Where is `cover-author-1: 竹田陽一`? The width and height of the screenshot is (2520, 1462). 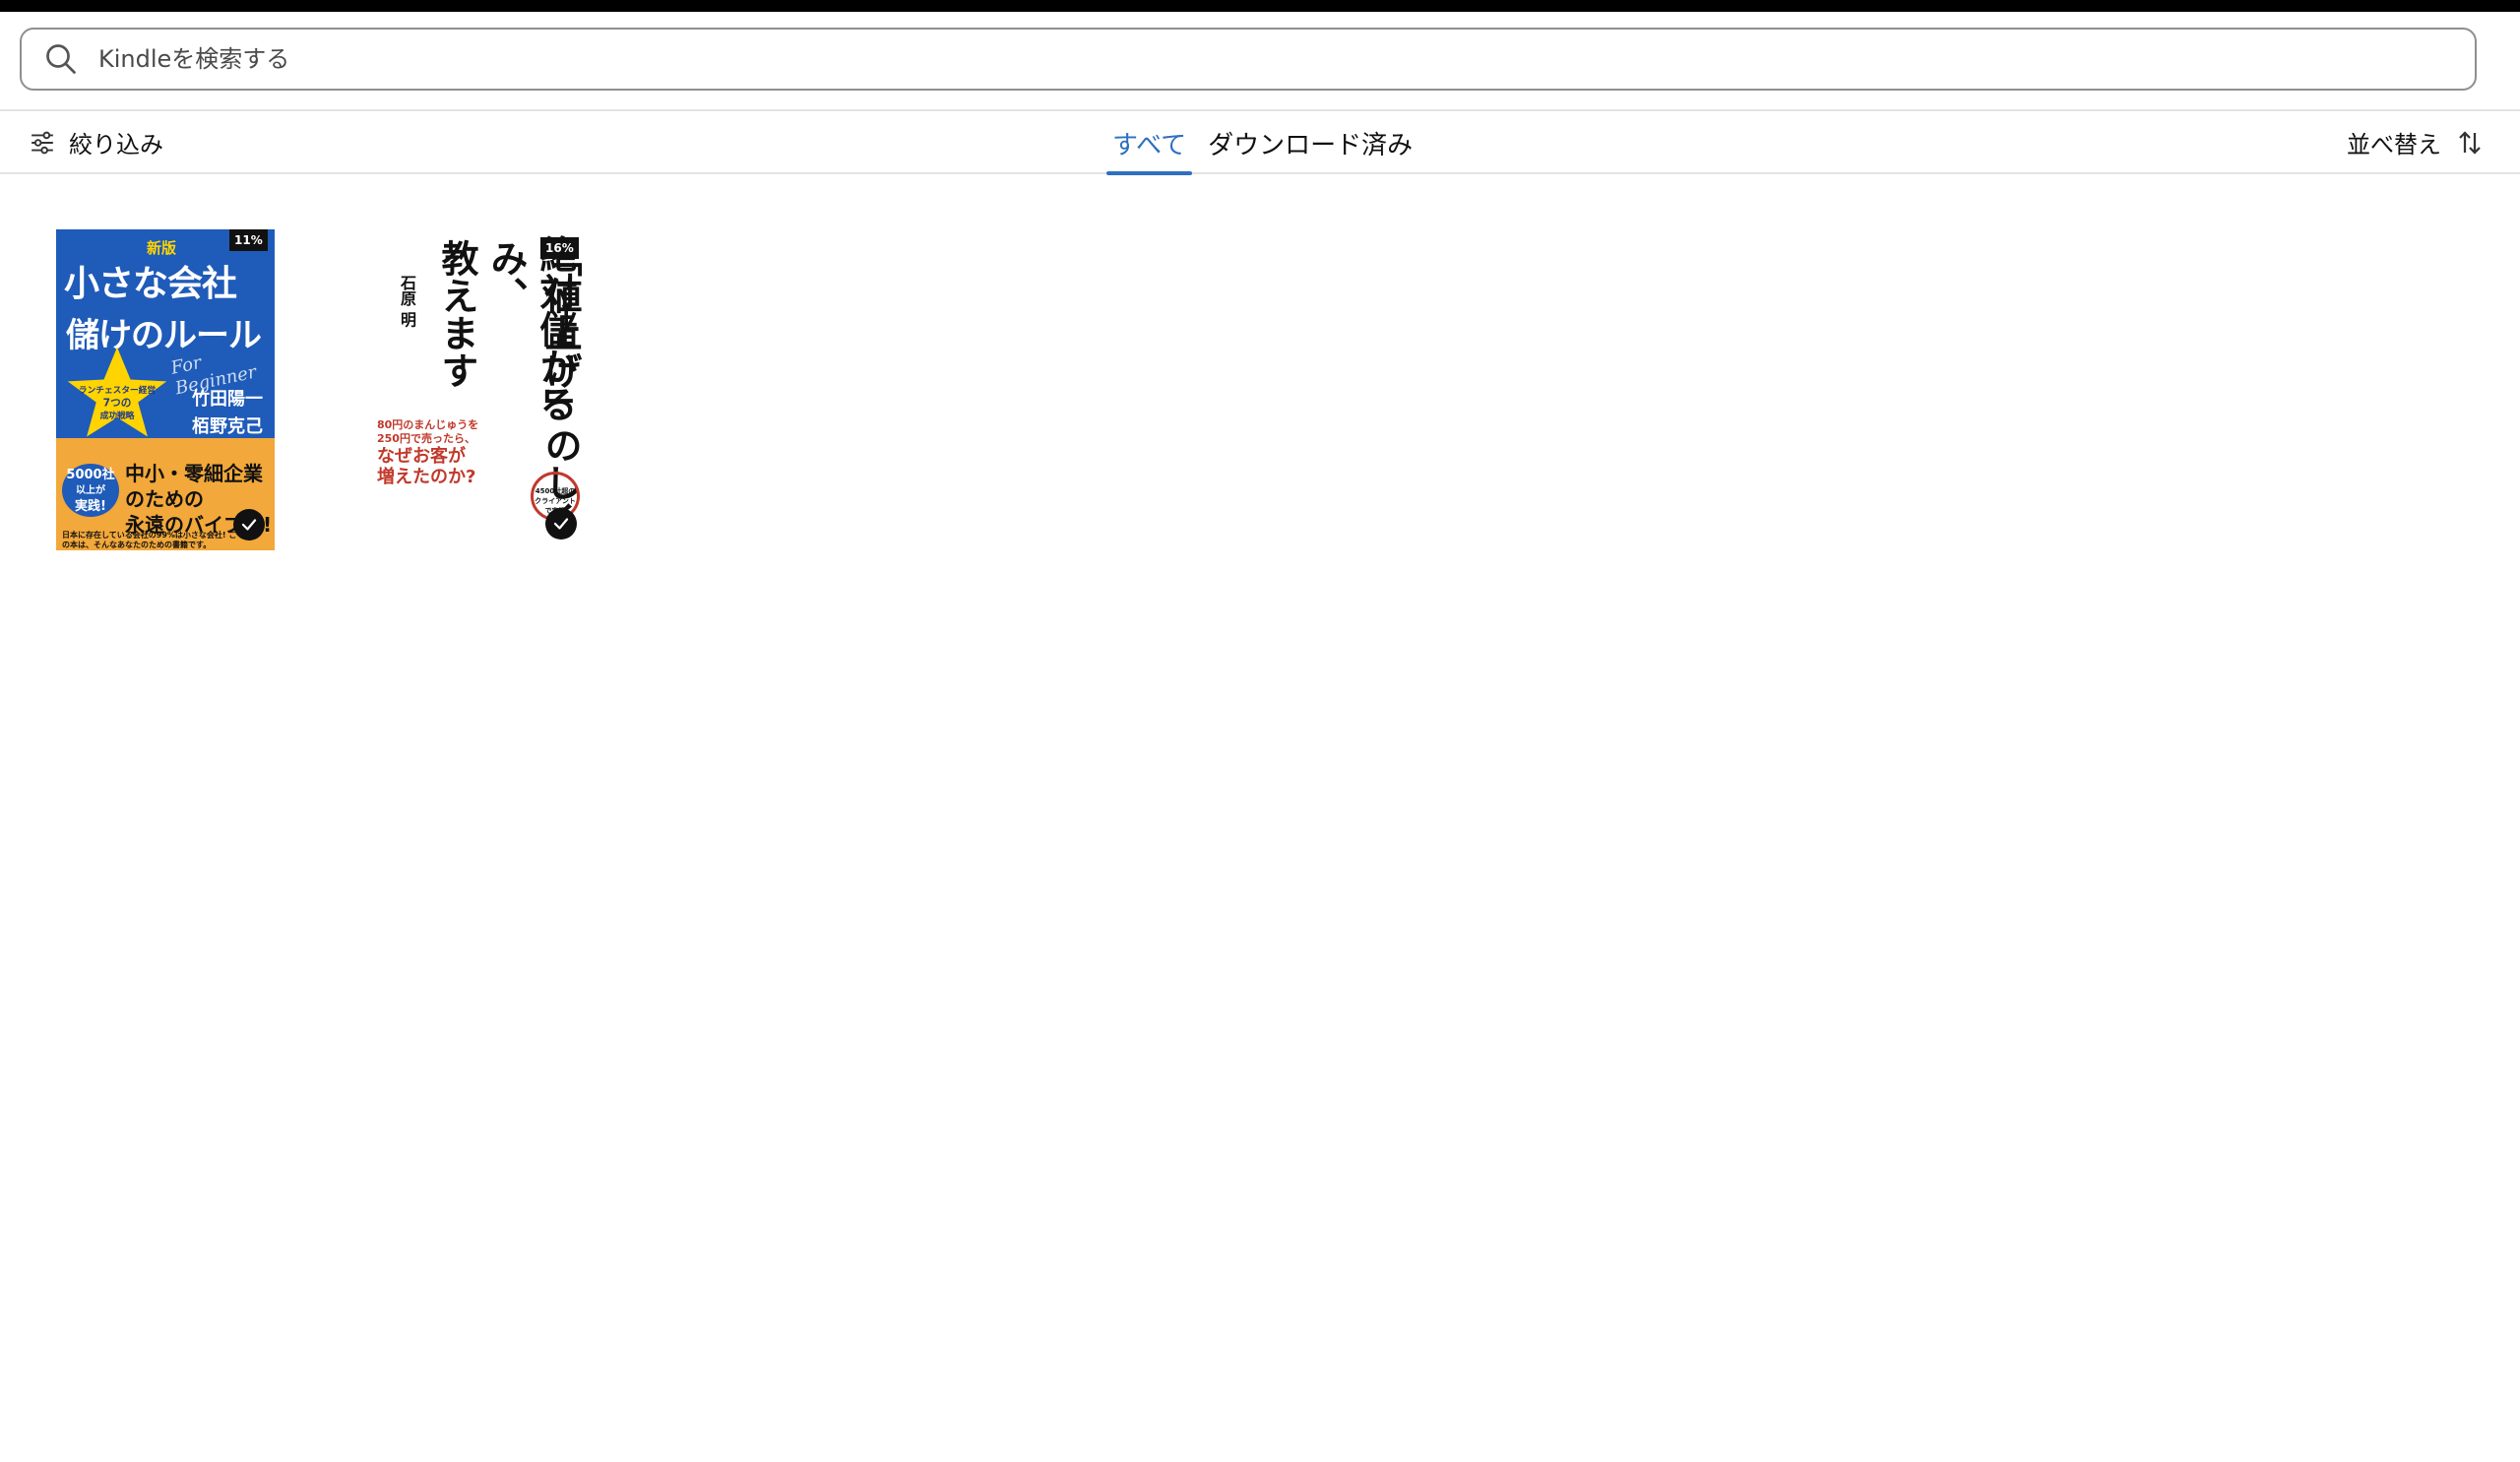 cover-author-1: 竹田陽一 is located at coordinates (227, 399).